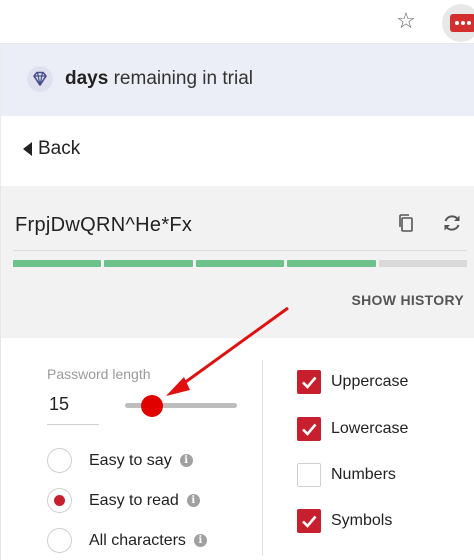  What do you see at coordinates (237, 22) in the screenshot?
I see `browser-toolbar: ☆` at bounding box center [237, 22].